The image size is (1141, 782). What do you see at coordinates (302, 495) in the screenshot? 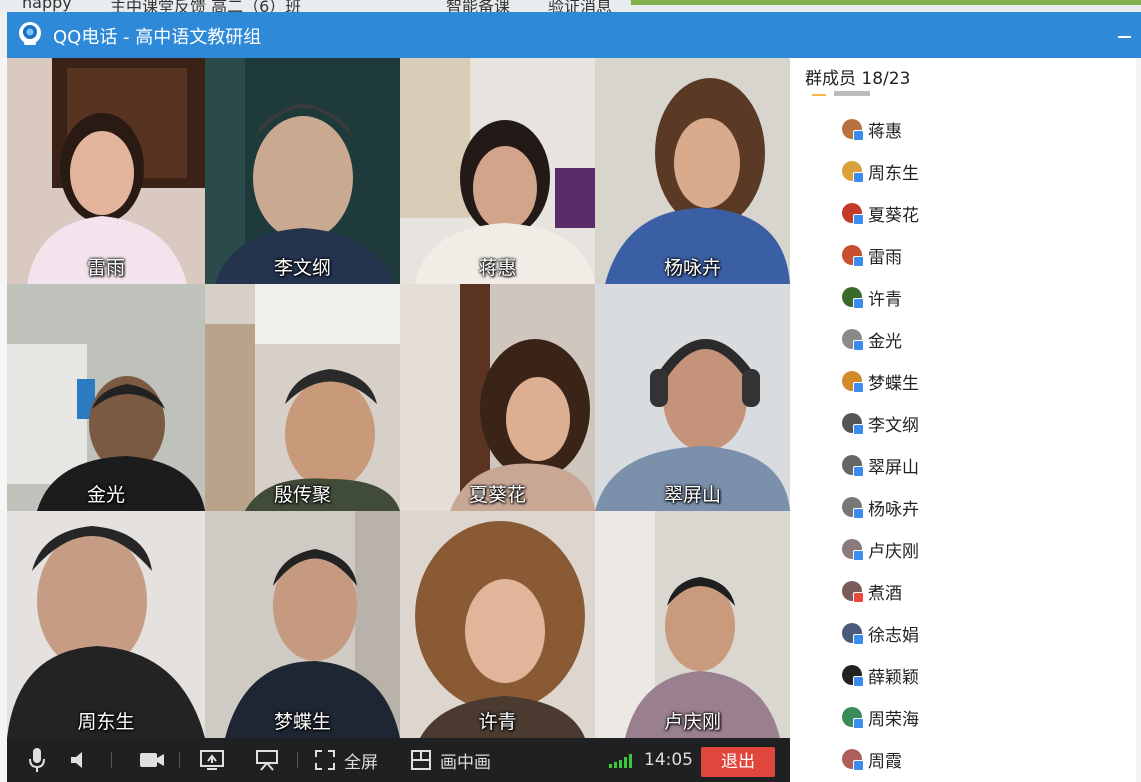
I see `participant-name: 殷传聚` at bounding box center [302, 495].